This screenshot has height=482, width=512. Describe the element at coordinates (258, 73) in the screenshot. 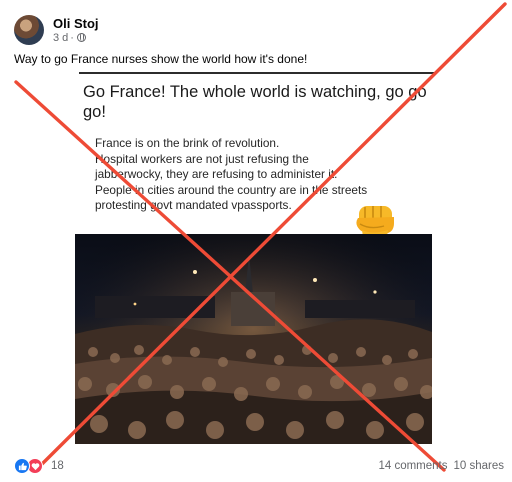

I see `divider` at that location.